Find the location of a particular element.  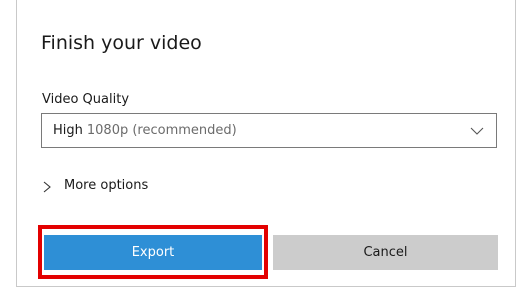

dialog-title: Finish your video is located at coordinates (121, 43).